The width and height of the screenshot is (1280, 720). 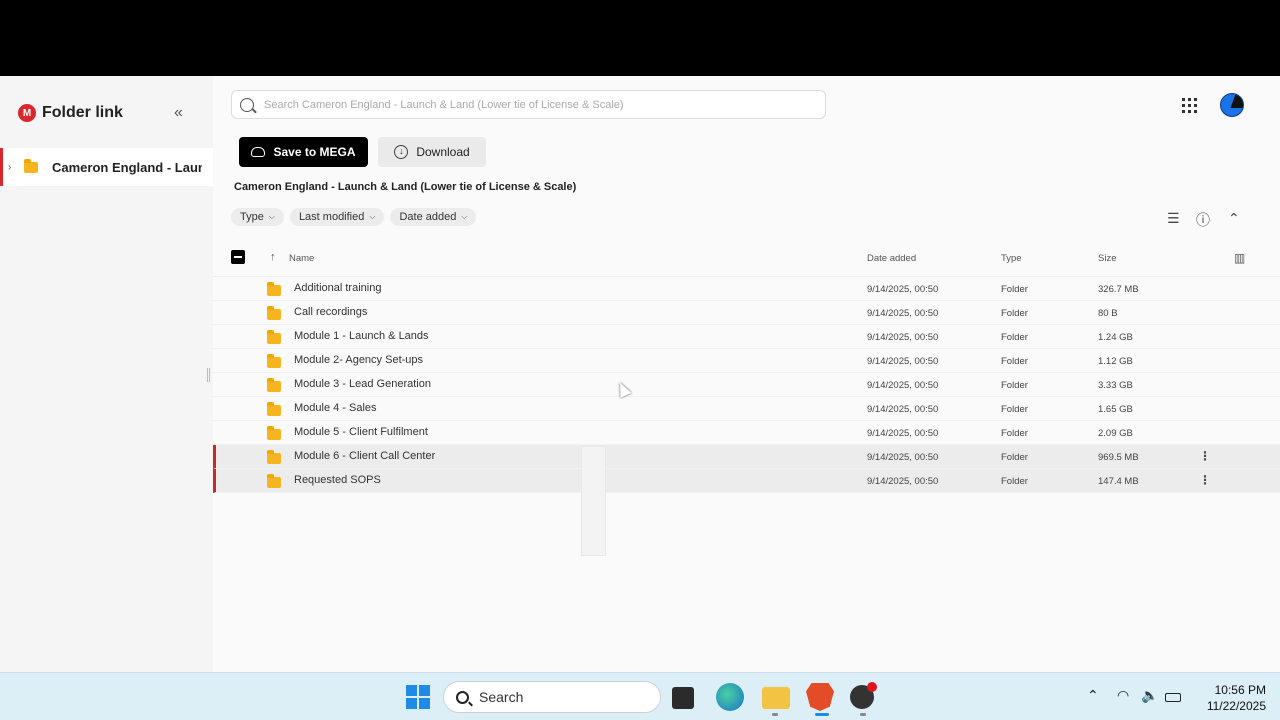 What do you see at coordinates (776, 698) in the screenshot?
I see `file-explorer-icon` at bounding box center [776, 698].